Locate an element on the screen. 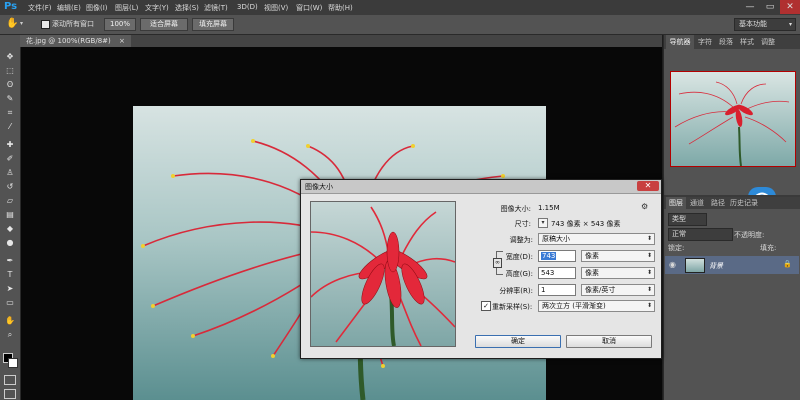  restore-icon: ▭ is located at coordinates (770, 7).